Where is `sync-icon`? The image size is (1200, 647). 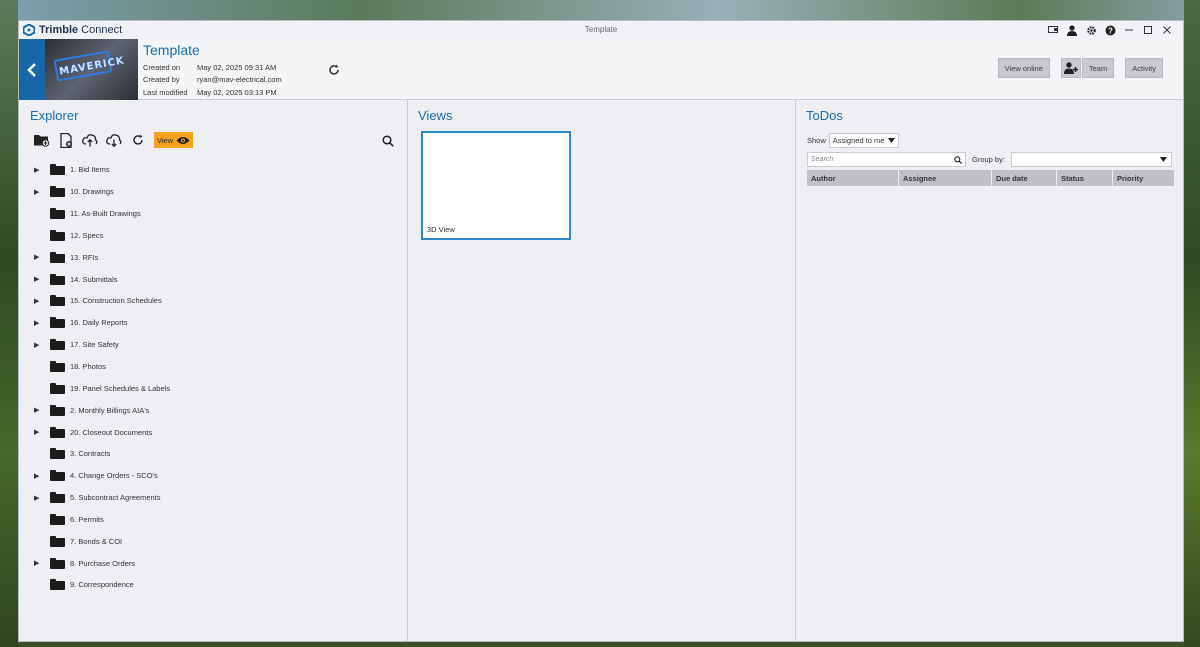
sync-icon is located at coordinates (334, 69).